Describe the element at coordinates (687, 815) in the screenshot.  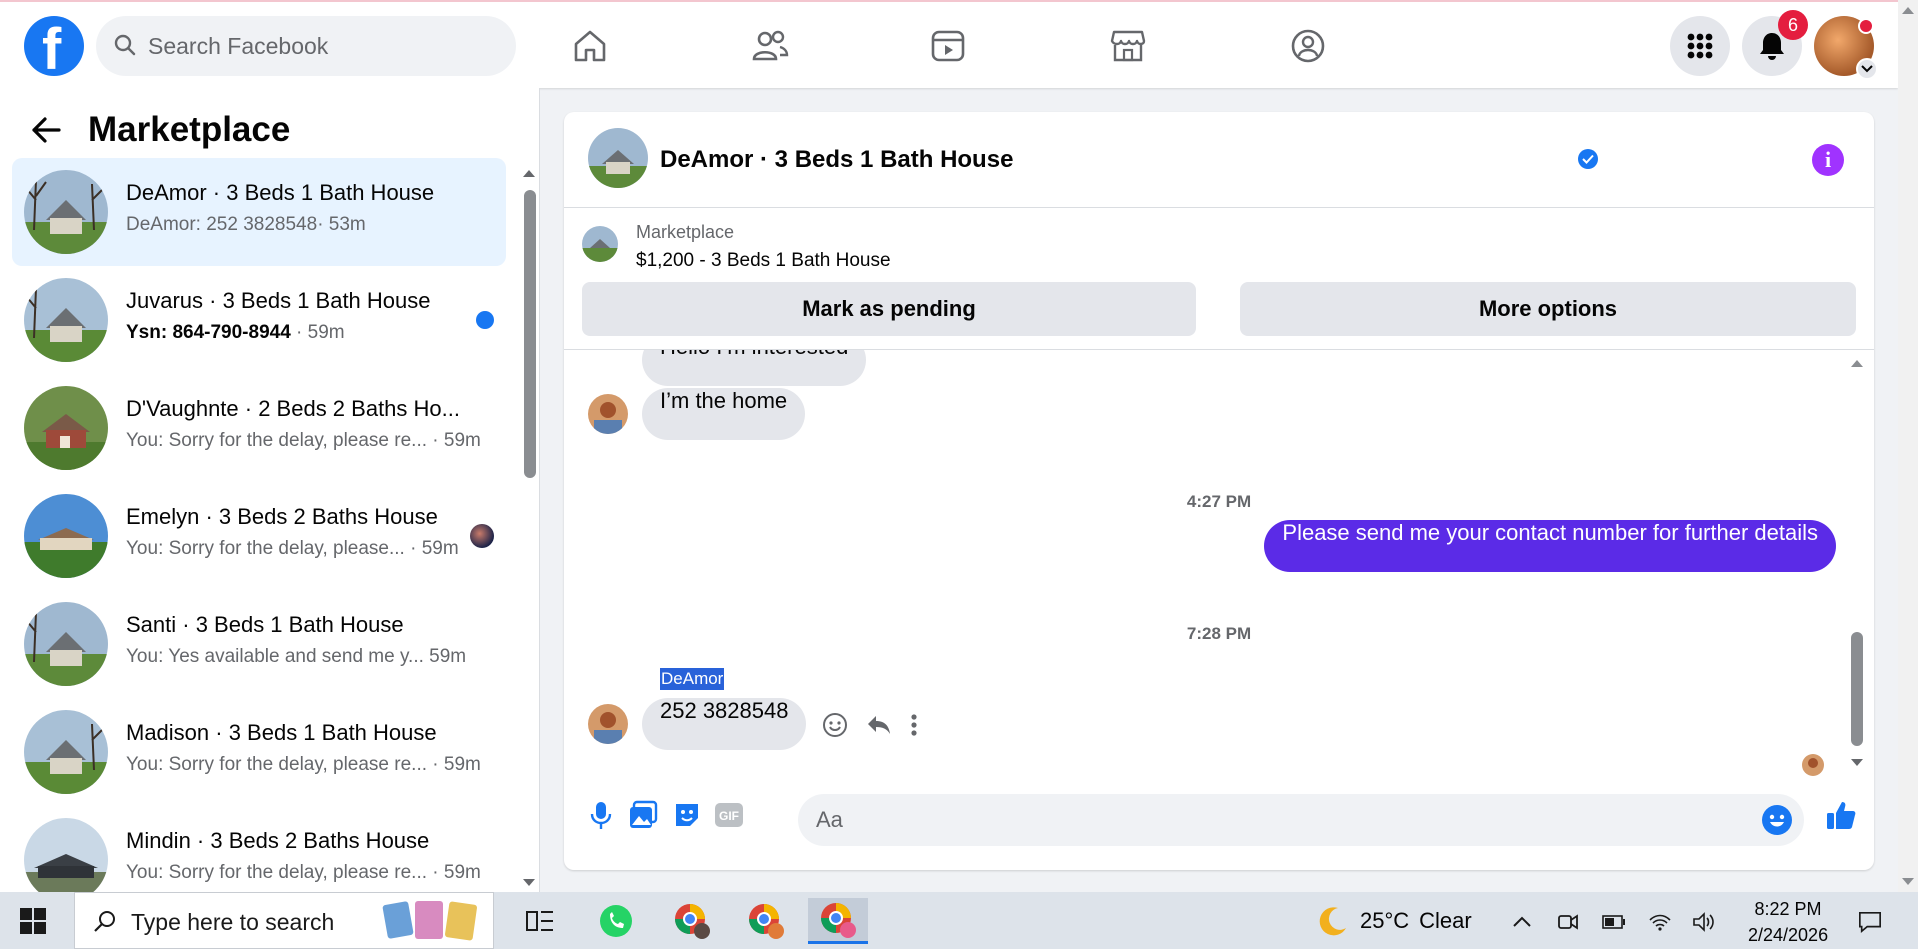
I see `sticker-icon` at that location.